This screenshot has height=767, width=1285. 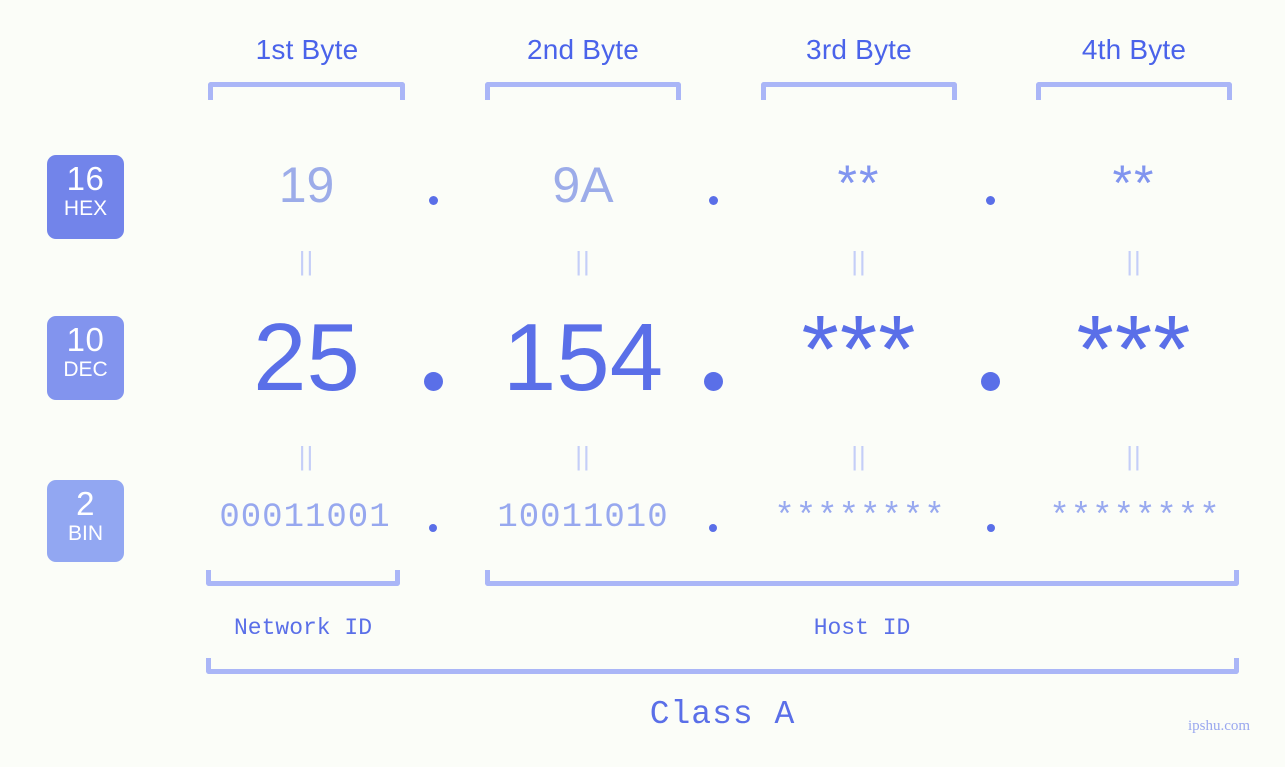 I want to click on equality-mark-7: ||, so click(x=859, y=456).